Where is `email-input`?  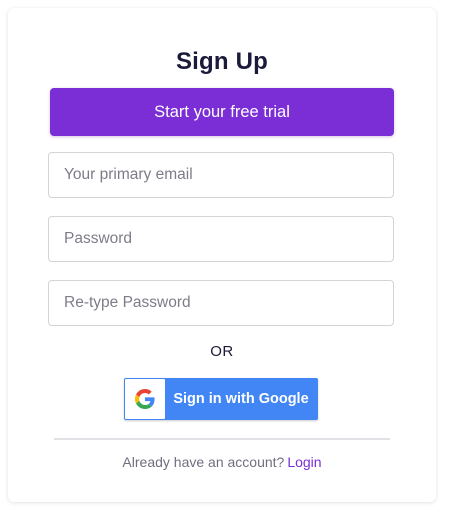 email-input is located at coordinates (221, 175).